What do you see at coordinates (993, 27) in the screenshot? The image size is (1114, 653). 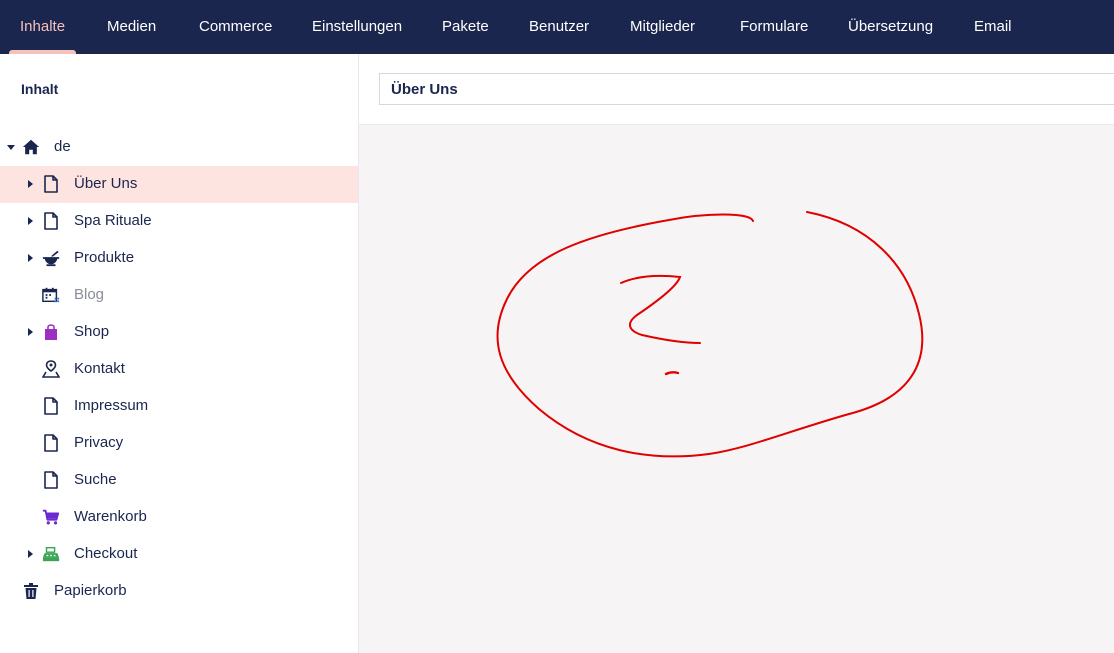 I see `nav-item-email: Email` at bounding box center [993, 27].